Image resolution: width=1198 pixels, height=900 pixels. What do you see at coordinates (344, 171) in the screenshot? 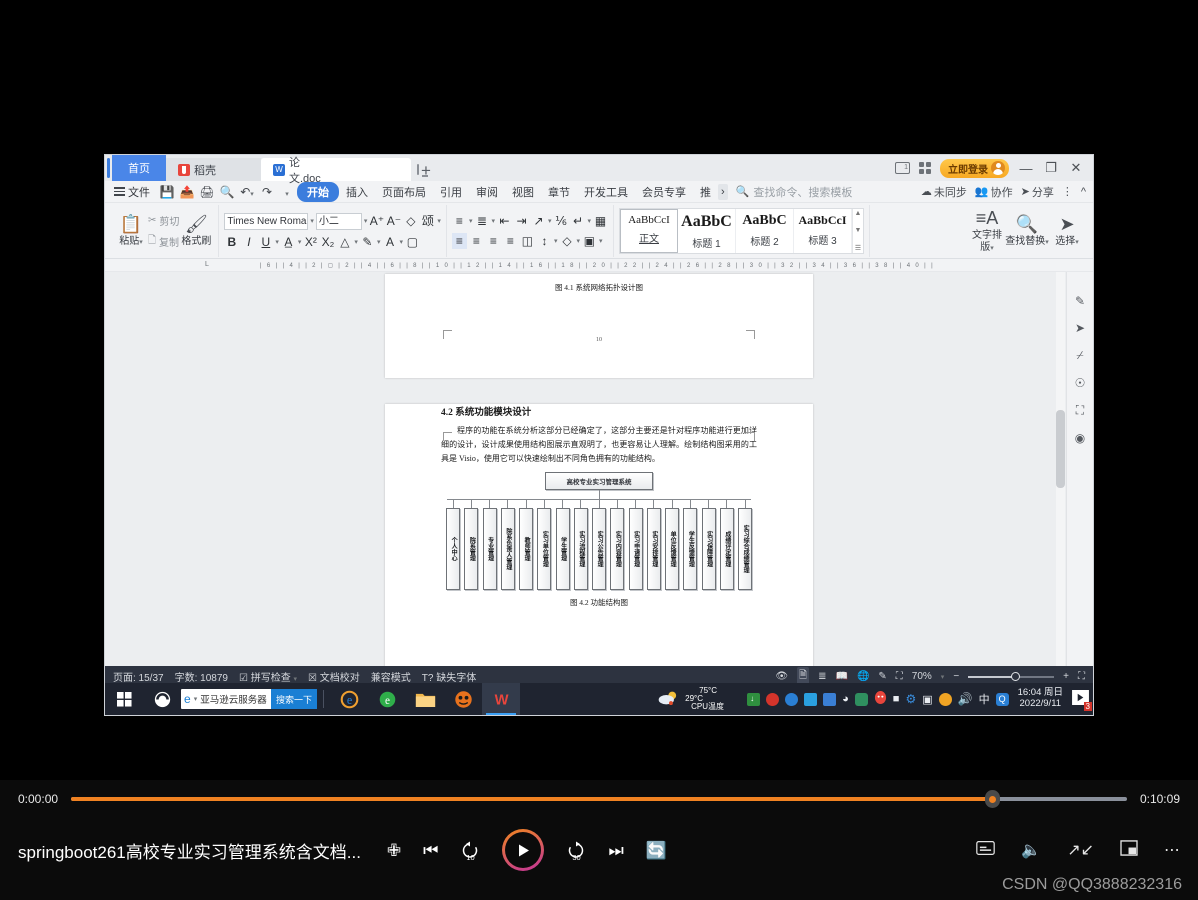
I see `tab-document: W 论文.doc` at bounding box center [344, 171].